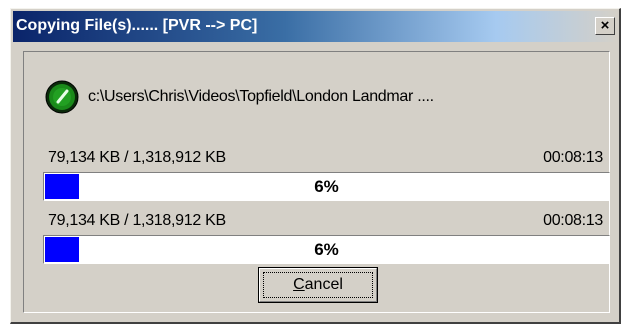 Image resolution: width=623 pixels, height=328 pixels. What do you see at coordinates (573, 220) in the screenshot?
I see `total-time-remaining: 00:08:13` at bounding box center [573, 220].